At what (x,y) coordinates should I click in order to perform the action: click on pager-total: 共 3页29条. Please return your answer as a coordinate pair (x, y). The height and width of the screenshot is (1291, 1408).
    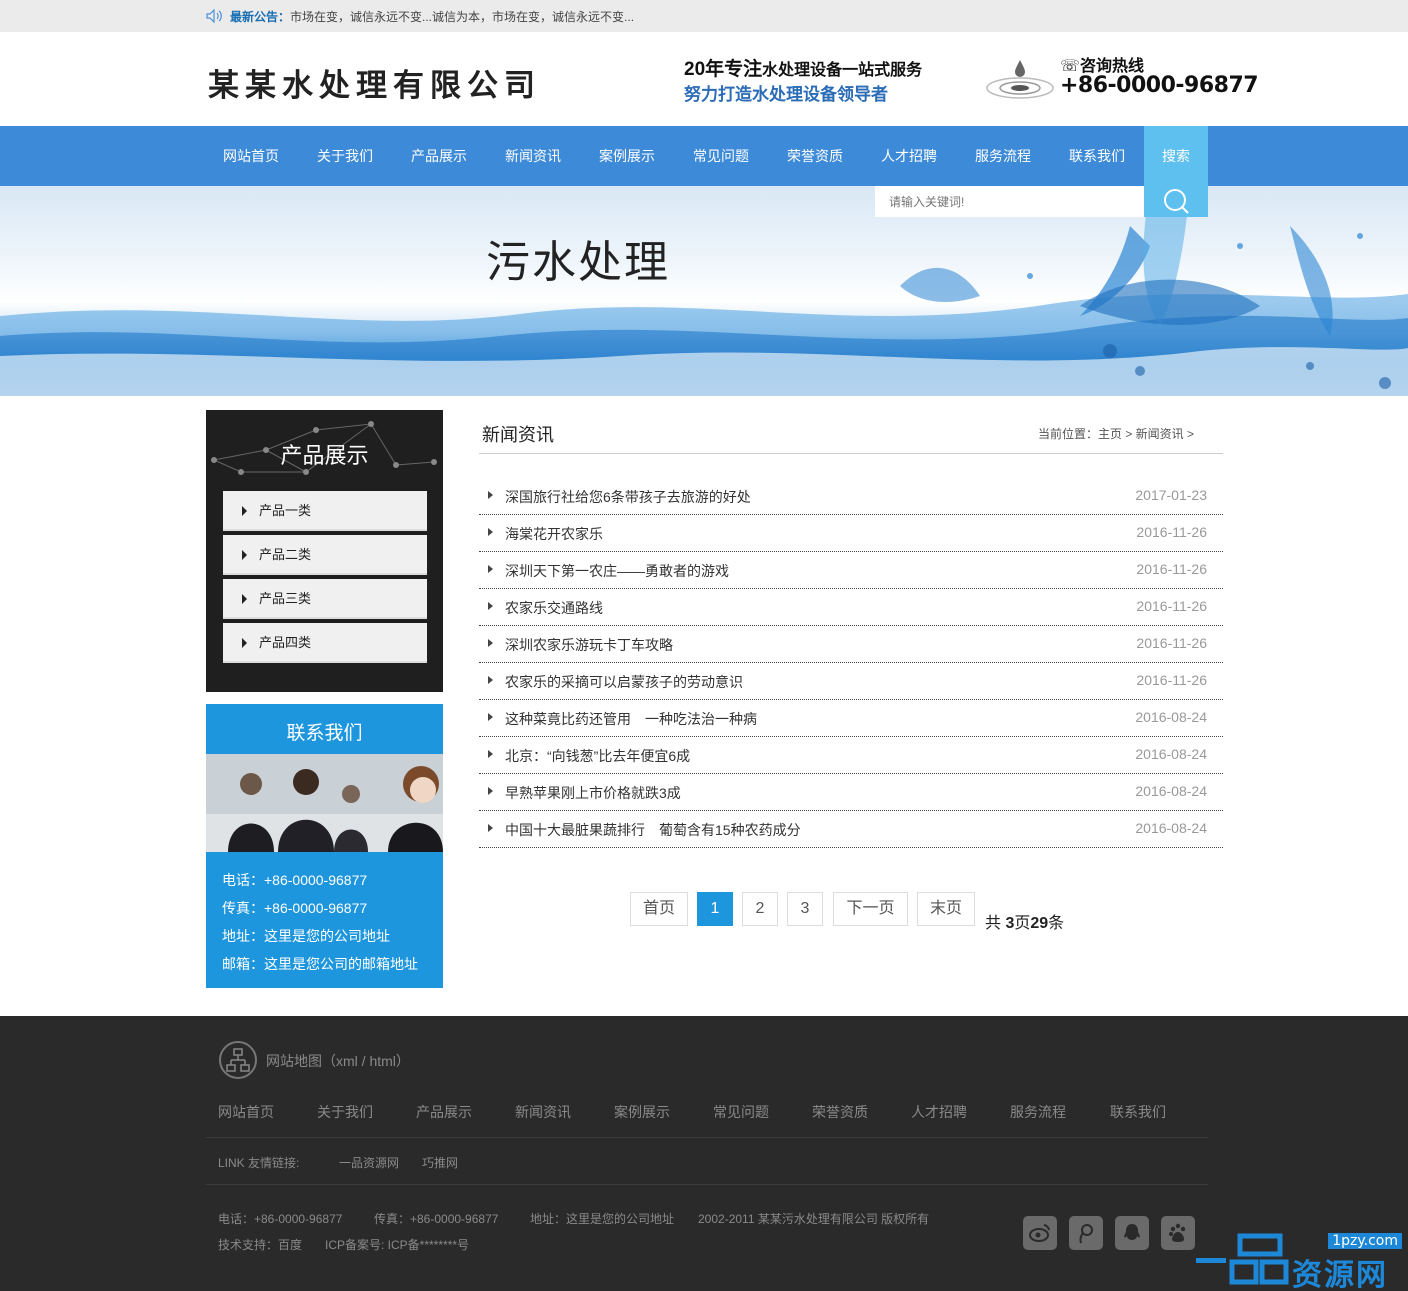
    Looking at the image, I should click on (1024, 921).